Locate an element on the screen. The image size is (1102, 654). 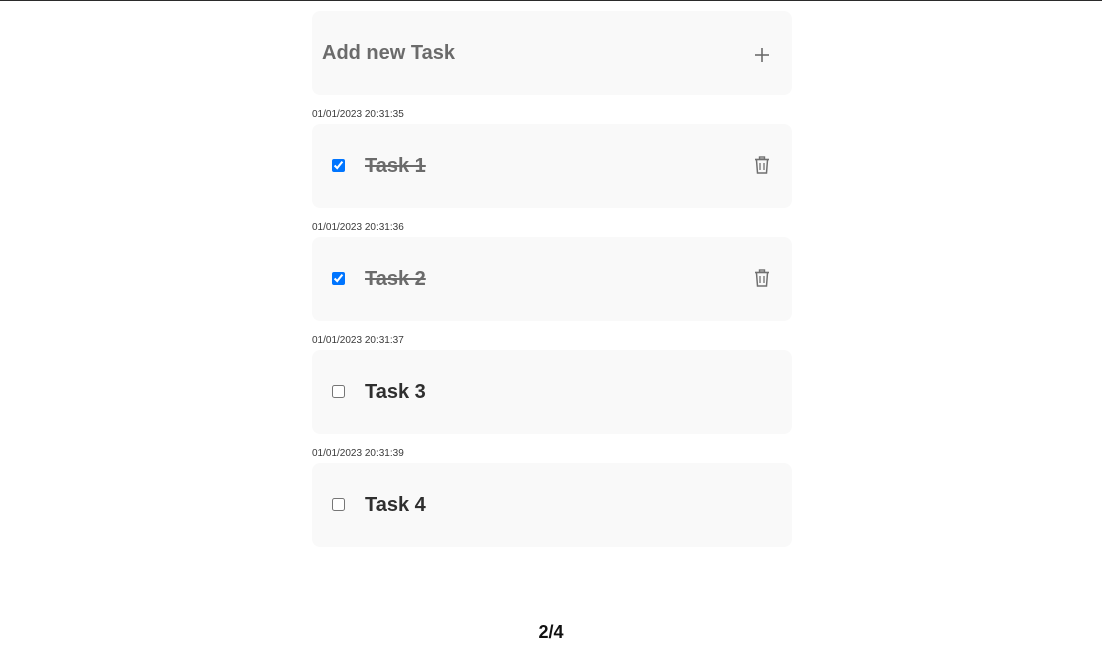
add-task-button is located at coordinates (762, 55).